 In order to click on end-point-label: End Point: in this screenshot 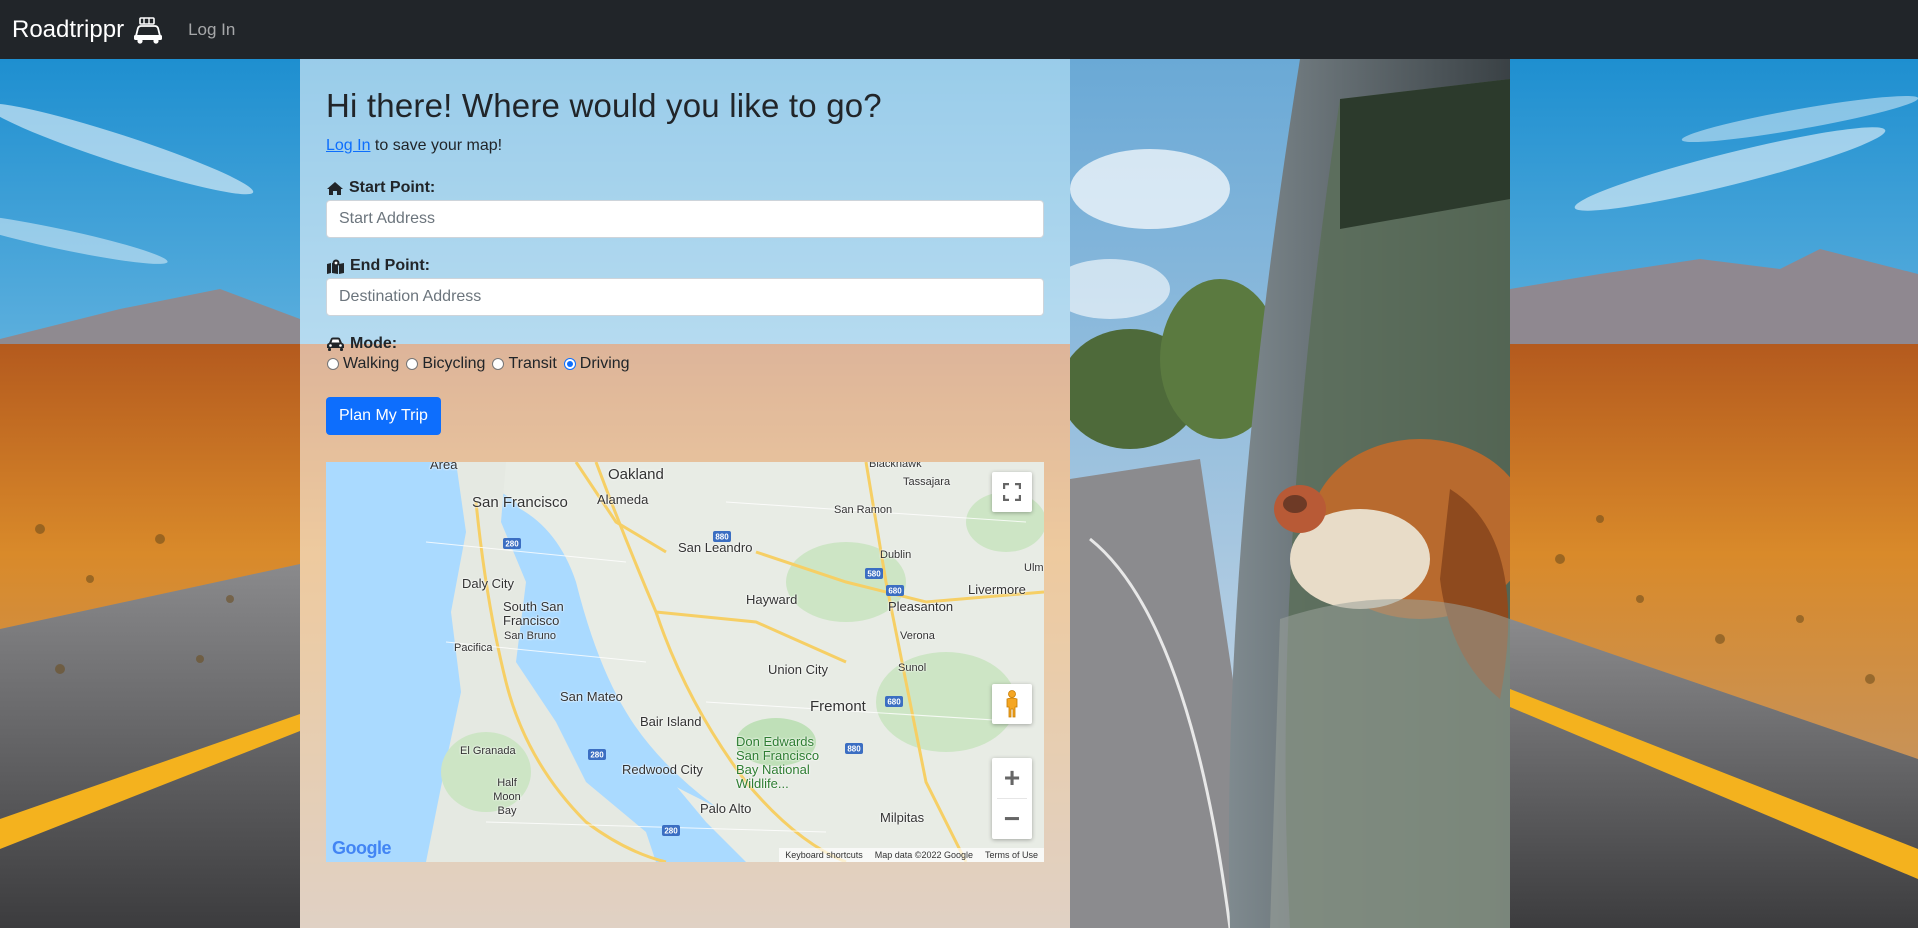, I will do `click(685, 266)`.